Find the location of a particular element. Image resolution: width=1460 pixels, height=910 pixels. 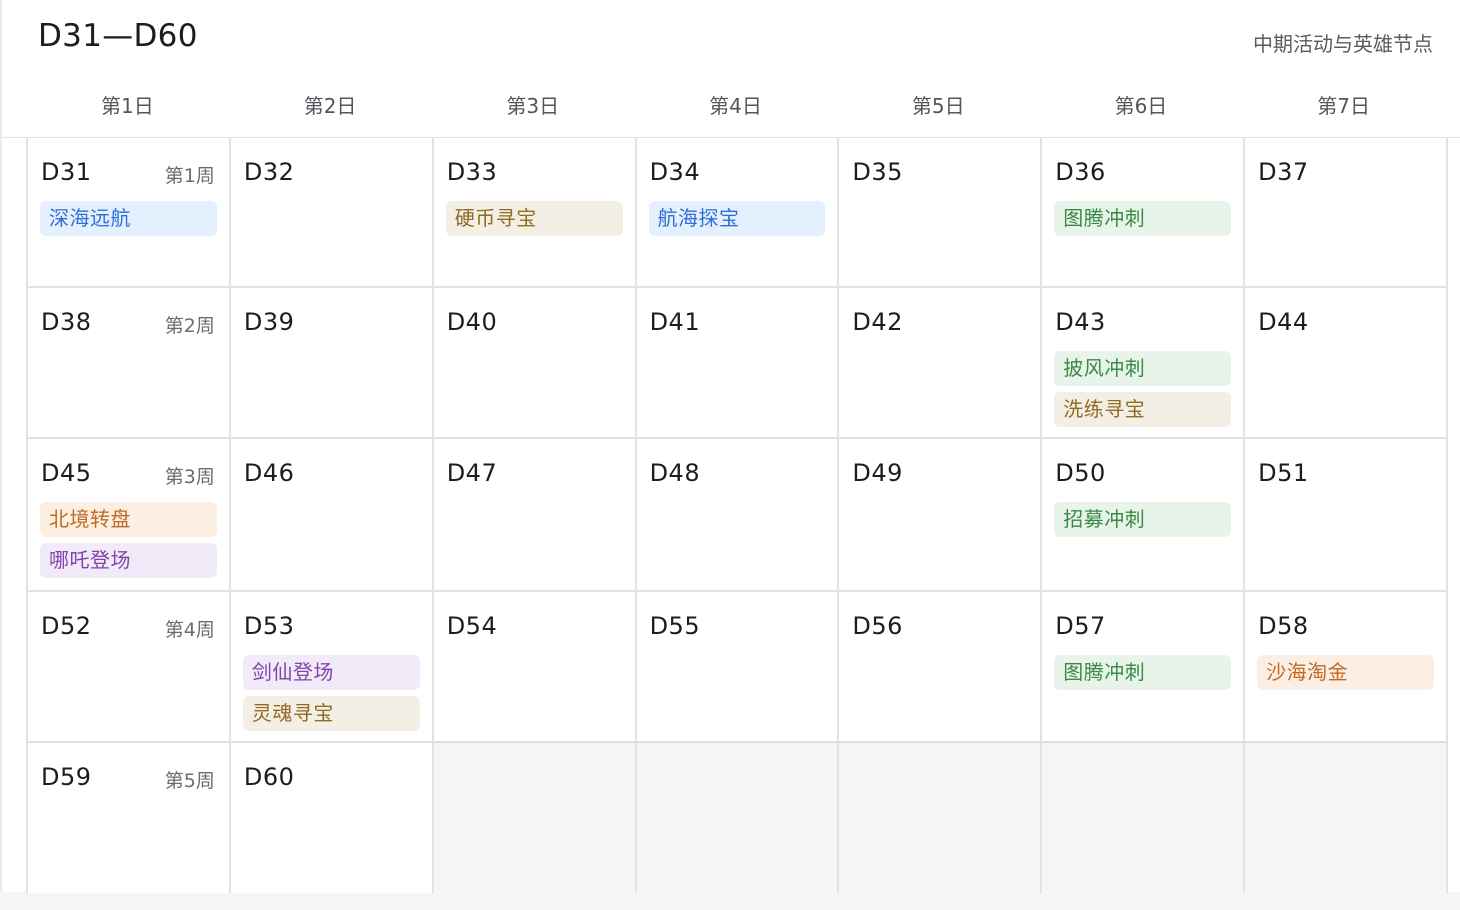

day-cell: D43 披风冲刺洗练寻宝 is located at coordinates (1144, 363).